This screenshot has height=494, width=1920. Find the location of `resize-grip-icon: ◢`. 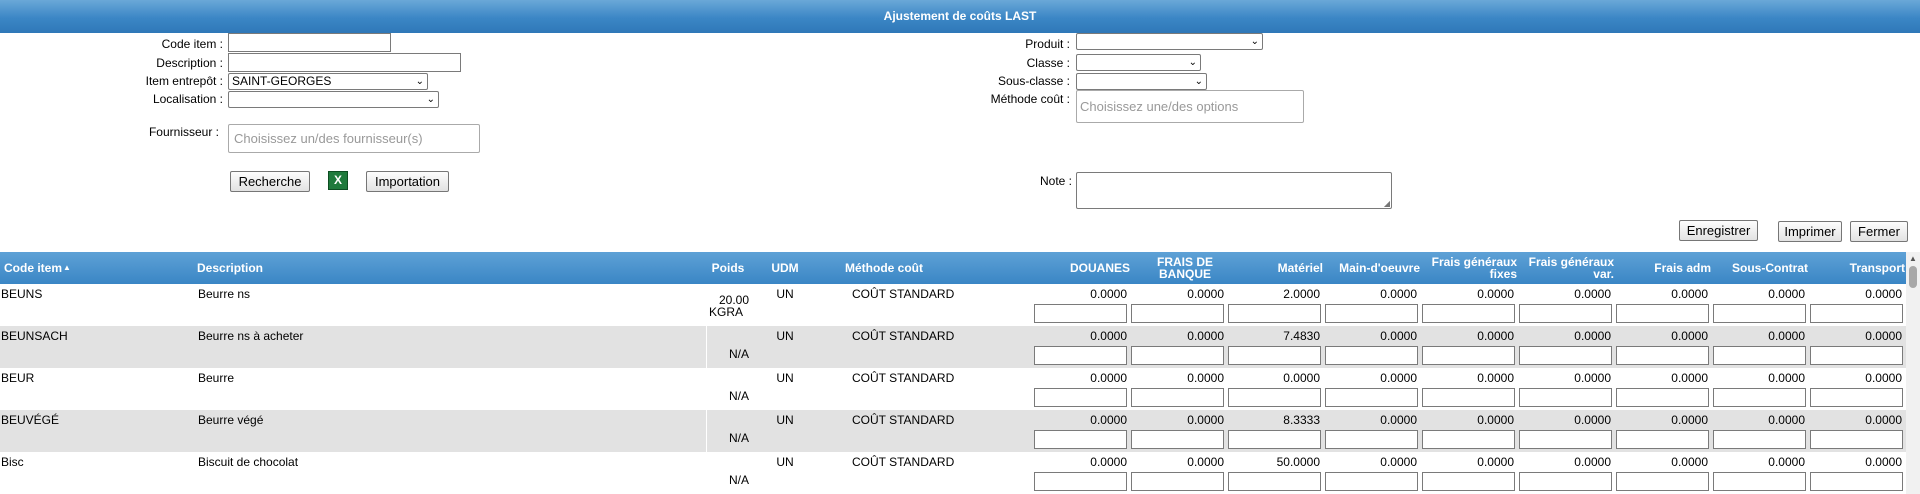

resize-grip-icon: ◢ is located at coordinates (1387, 203).